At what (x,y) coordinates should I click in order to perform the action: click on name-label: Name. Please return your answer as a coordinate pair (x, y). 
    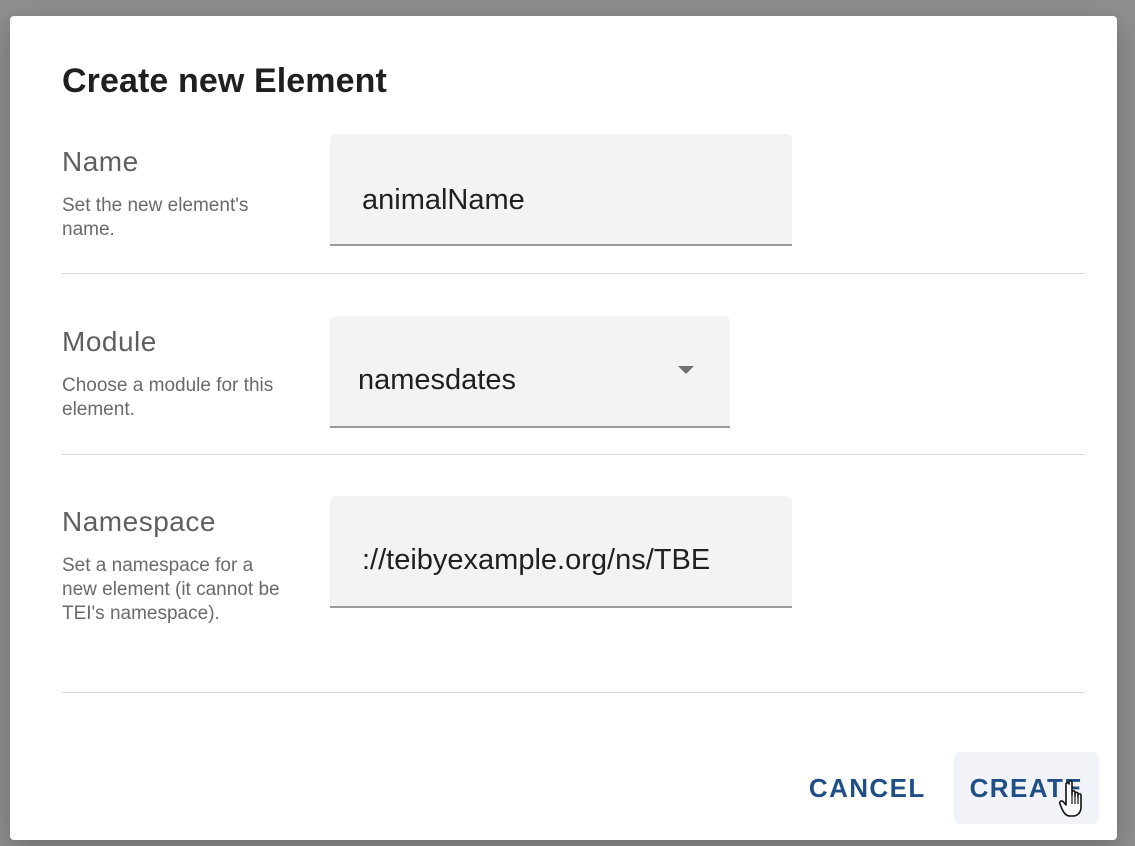
    Looking at the image, I should click on (100, 161).